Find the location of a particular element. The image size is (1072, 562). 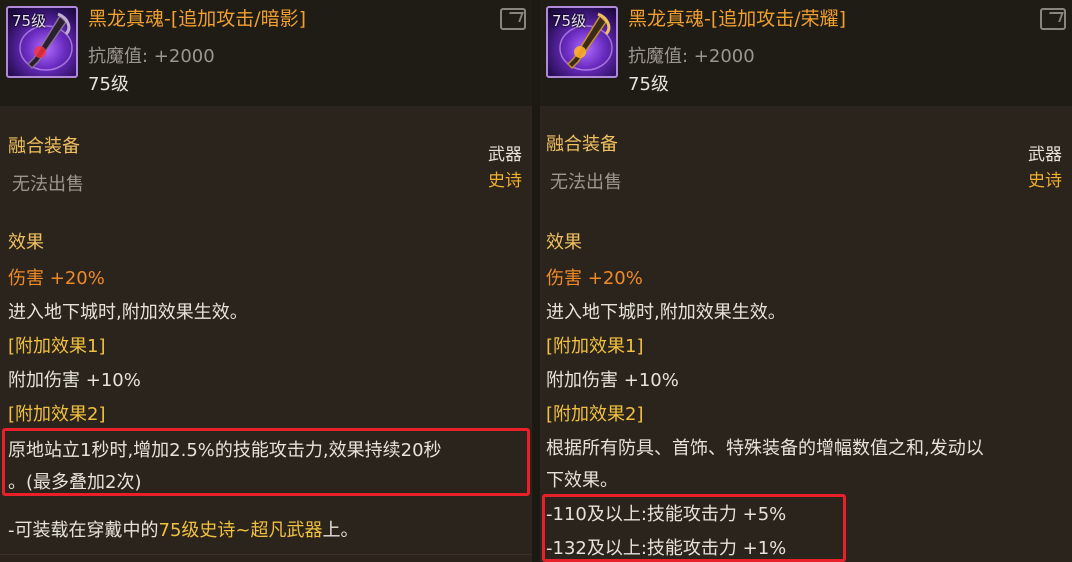

equip-restriction: -可装载在穿戴中的75级史诗~超凡武器上。 is located at coordinates (183, 529).